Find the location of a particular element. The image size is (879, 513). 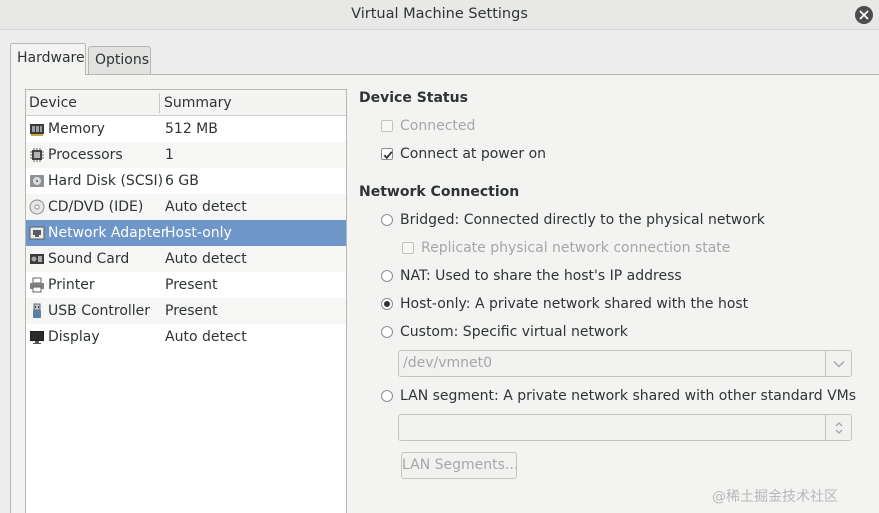

close-icon is located at coordinates (864, 15).